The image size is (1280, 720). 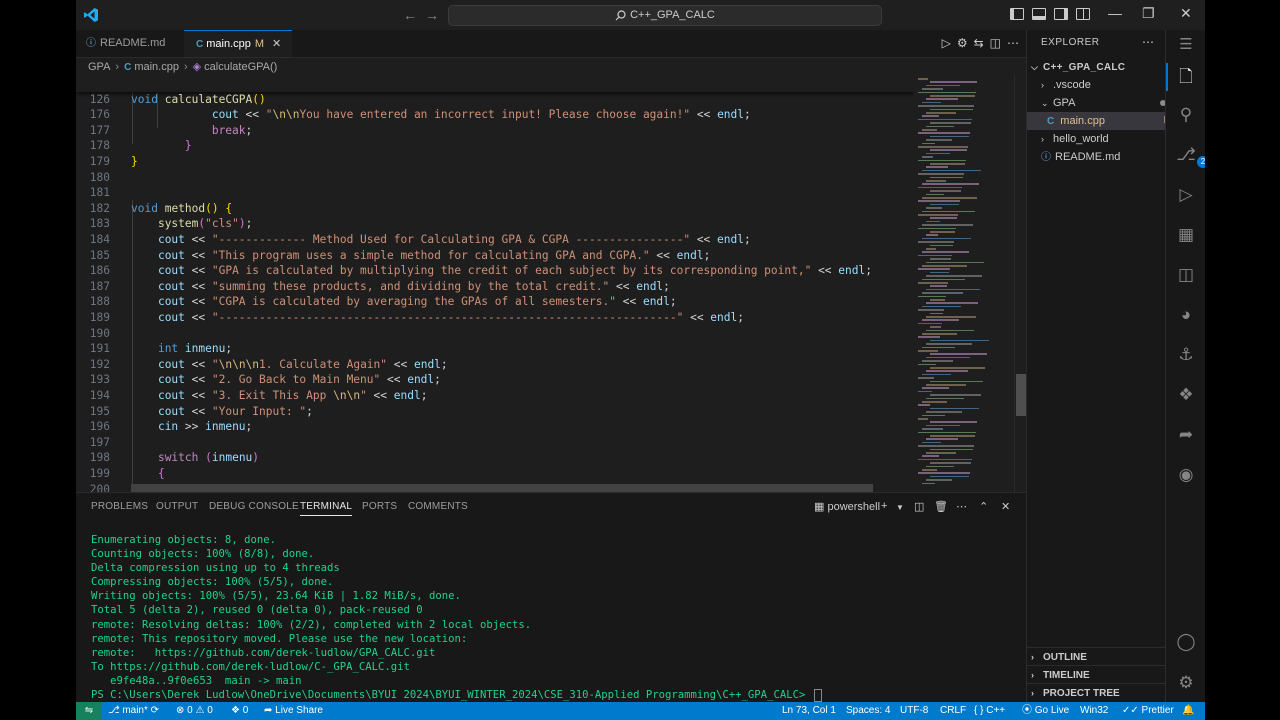 What do you see at coordinates (1186, 77) in the screenshot?
I see `explorer-files-icon: 🗋` at bounding box center [1186, 77].